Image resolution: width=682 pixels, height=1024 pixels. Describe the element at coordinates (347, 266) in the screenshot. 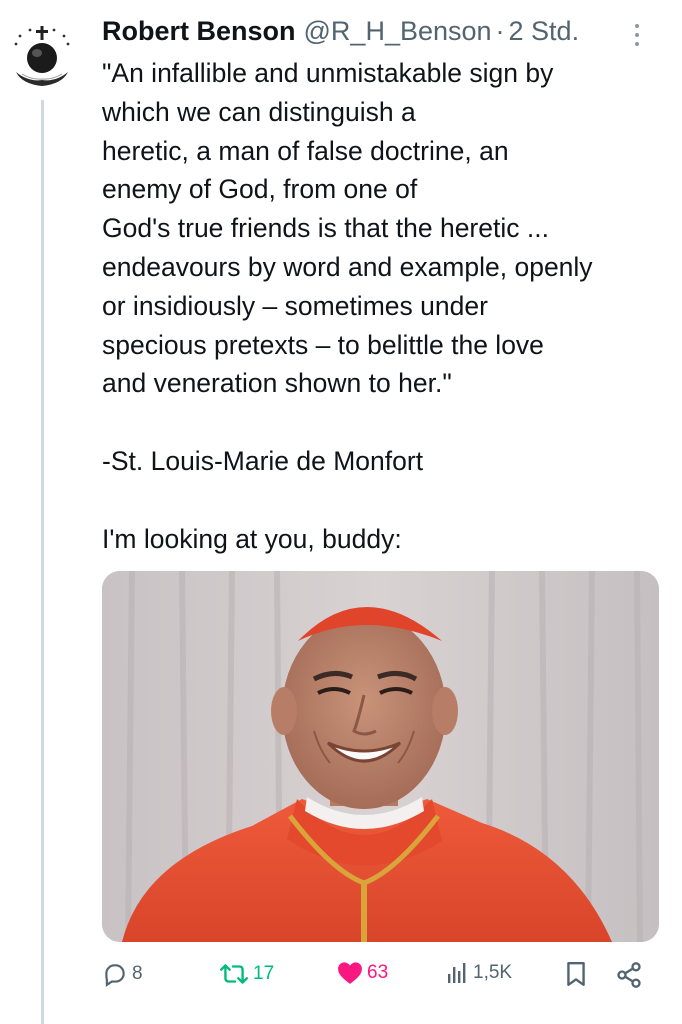

I see `tweet-line: endeavours by word and example, openly` at that location.